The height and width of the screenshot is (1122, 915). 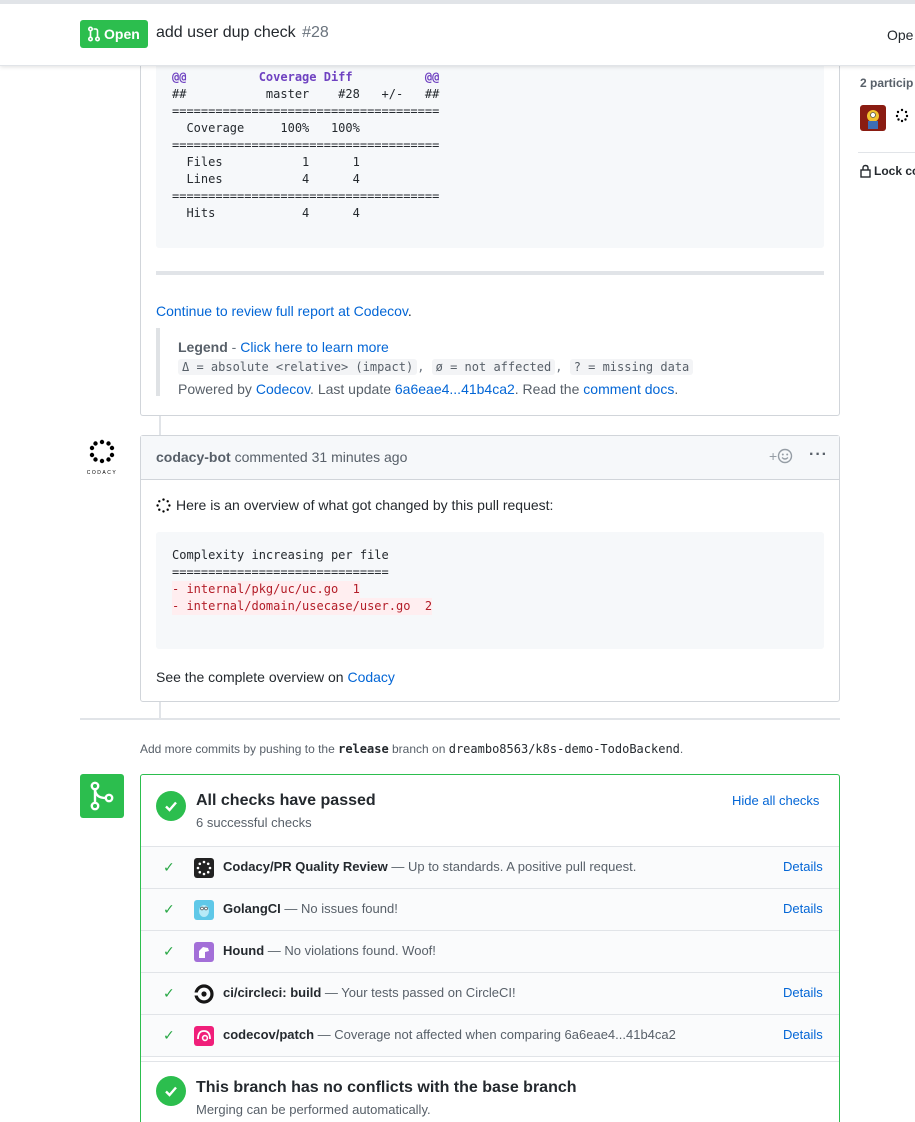 I want to click on comment-action: commented, so click(x=271, y=457).